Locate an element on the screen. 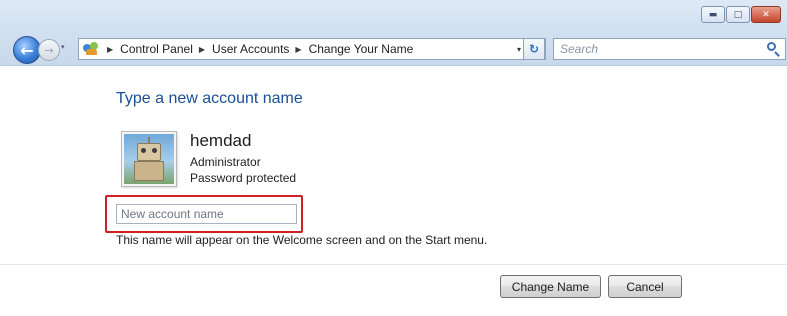 The height and width of the screenshot is (316, 787). user-role: Administrator is located at coordinates (225, 162).